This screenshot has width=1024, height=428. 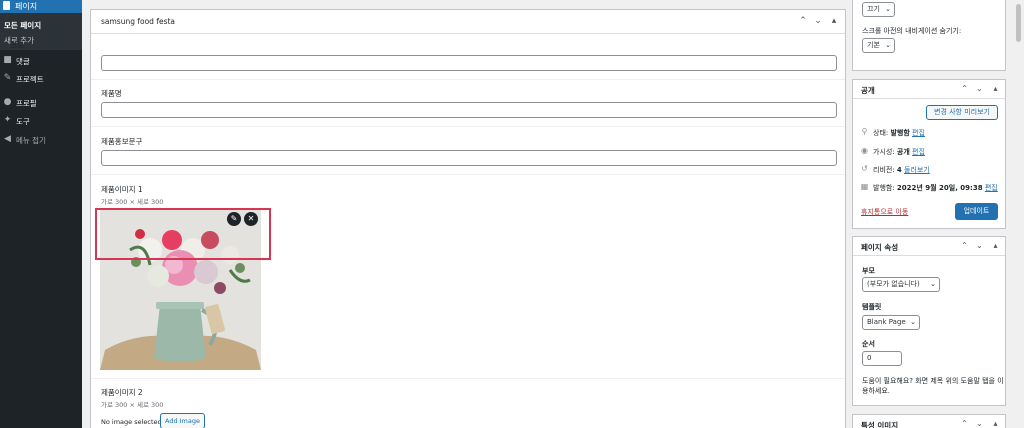 I want to click on order-label: 순서, so click(x=868, y=344).